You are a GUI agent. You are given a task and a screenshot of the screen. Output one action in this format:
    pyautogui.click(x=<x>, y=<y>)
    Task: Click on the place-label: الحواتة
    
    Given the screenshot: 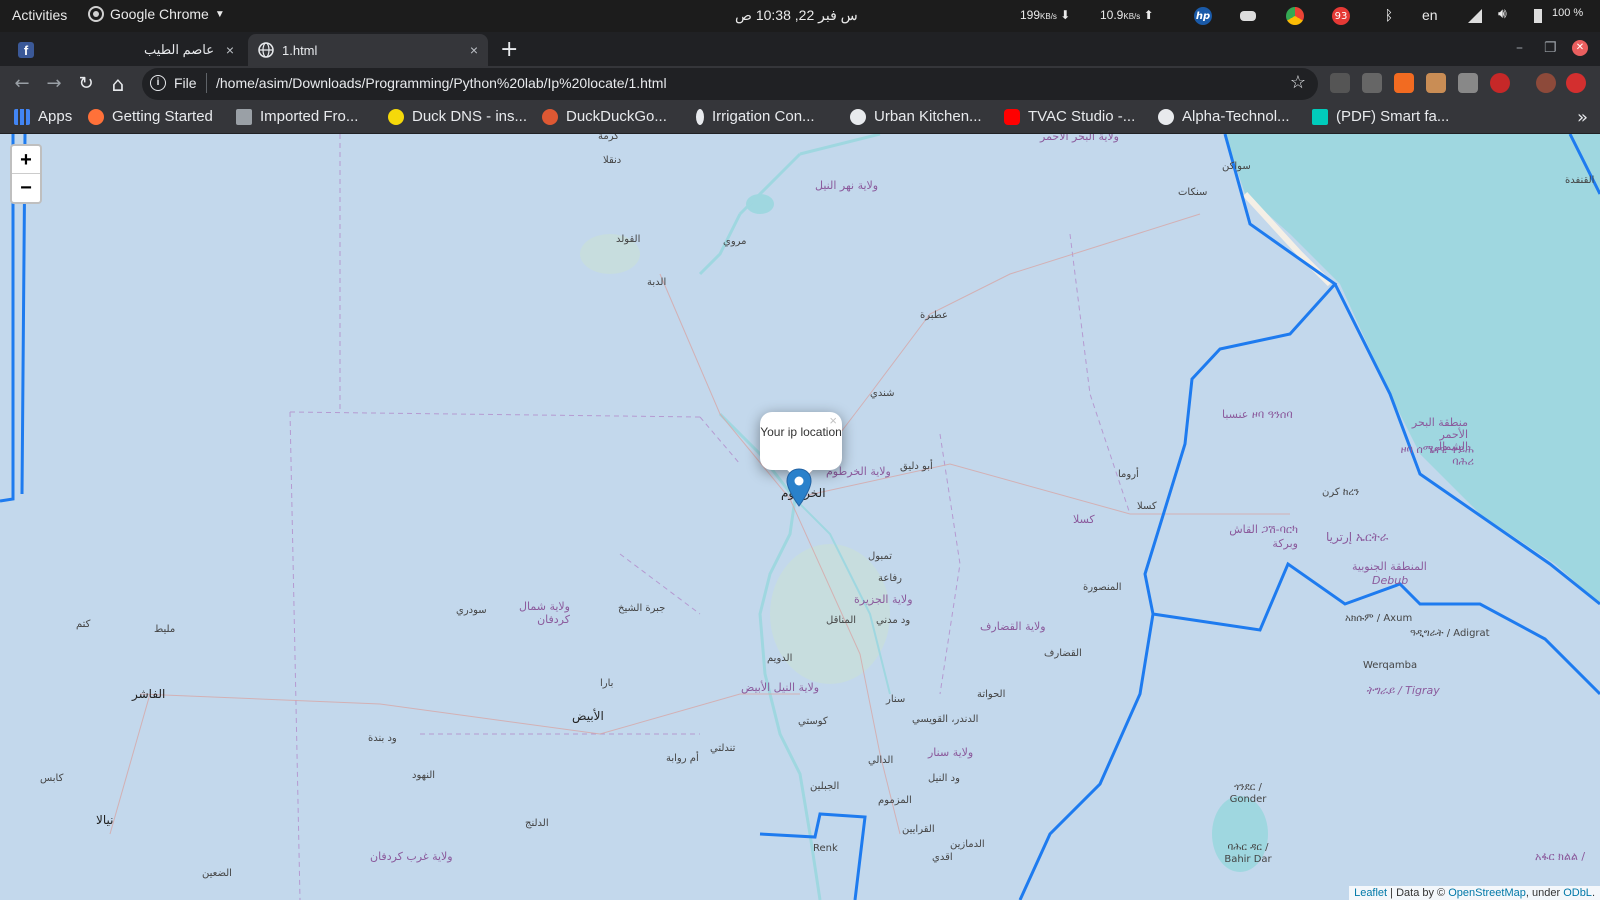 What is the action you would take?
    pyautogui.click(x=991, y=694)
    